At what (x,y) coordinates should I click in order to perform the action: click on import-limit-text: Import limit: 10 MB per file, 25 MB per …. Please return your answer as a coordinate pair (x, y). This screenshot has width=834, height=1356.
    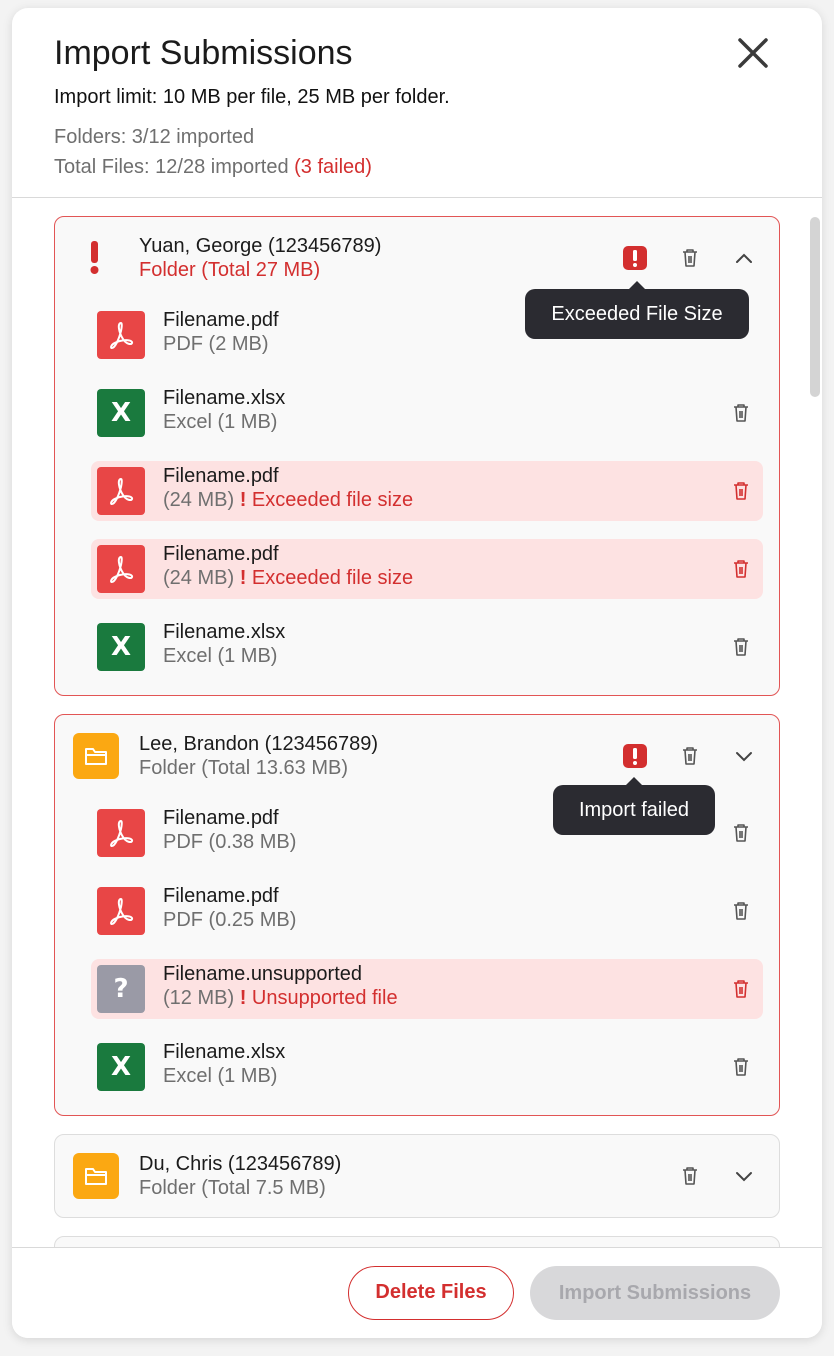
    Looking at the image, I should click on (252, 97).